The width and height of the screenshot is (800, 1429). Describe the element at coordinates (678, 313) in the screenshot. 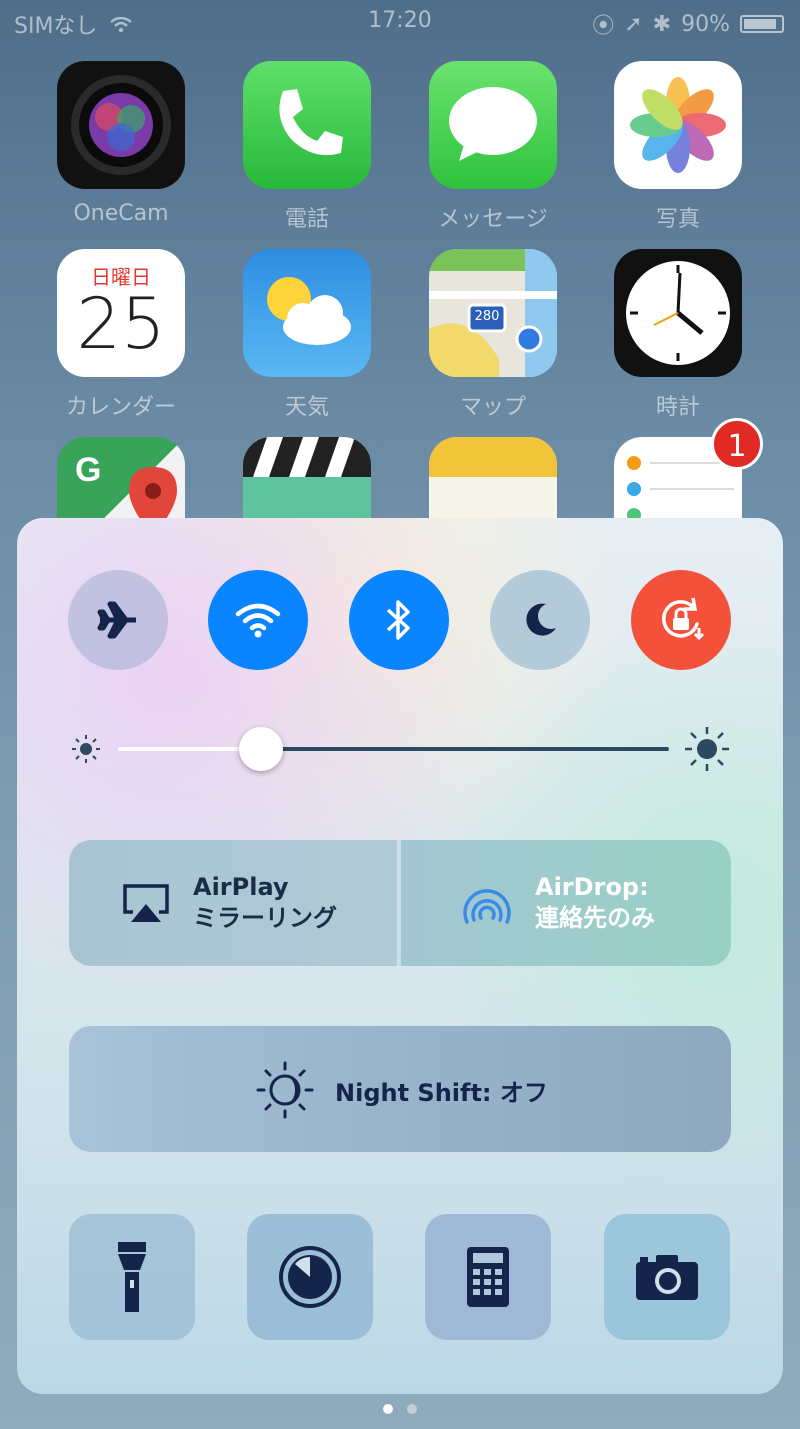

I see `clock-icon` at that location.